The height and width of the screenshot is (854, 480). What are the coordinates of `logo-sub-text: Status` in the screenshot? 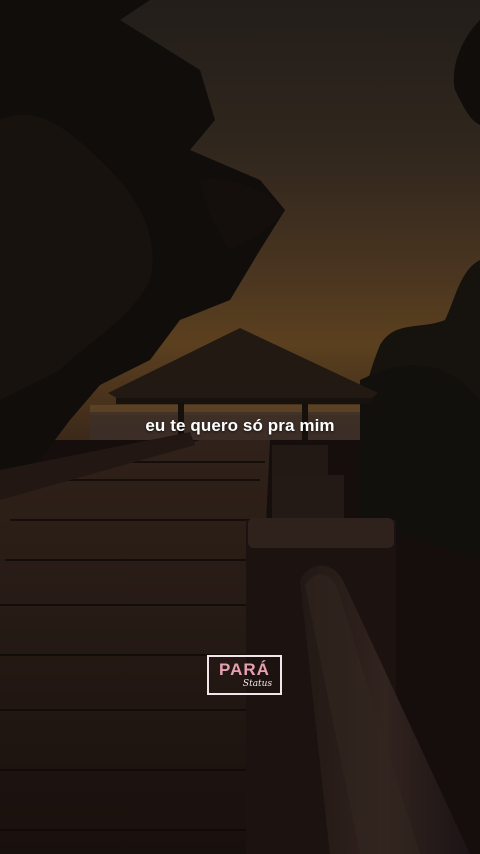 It's located at (257, 684).